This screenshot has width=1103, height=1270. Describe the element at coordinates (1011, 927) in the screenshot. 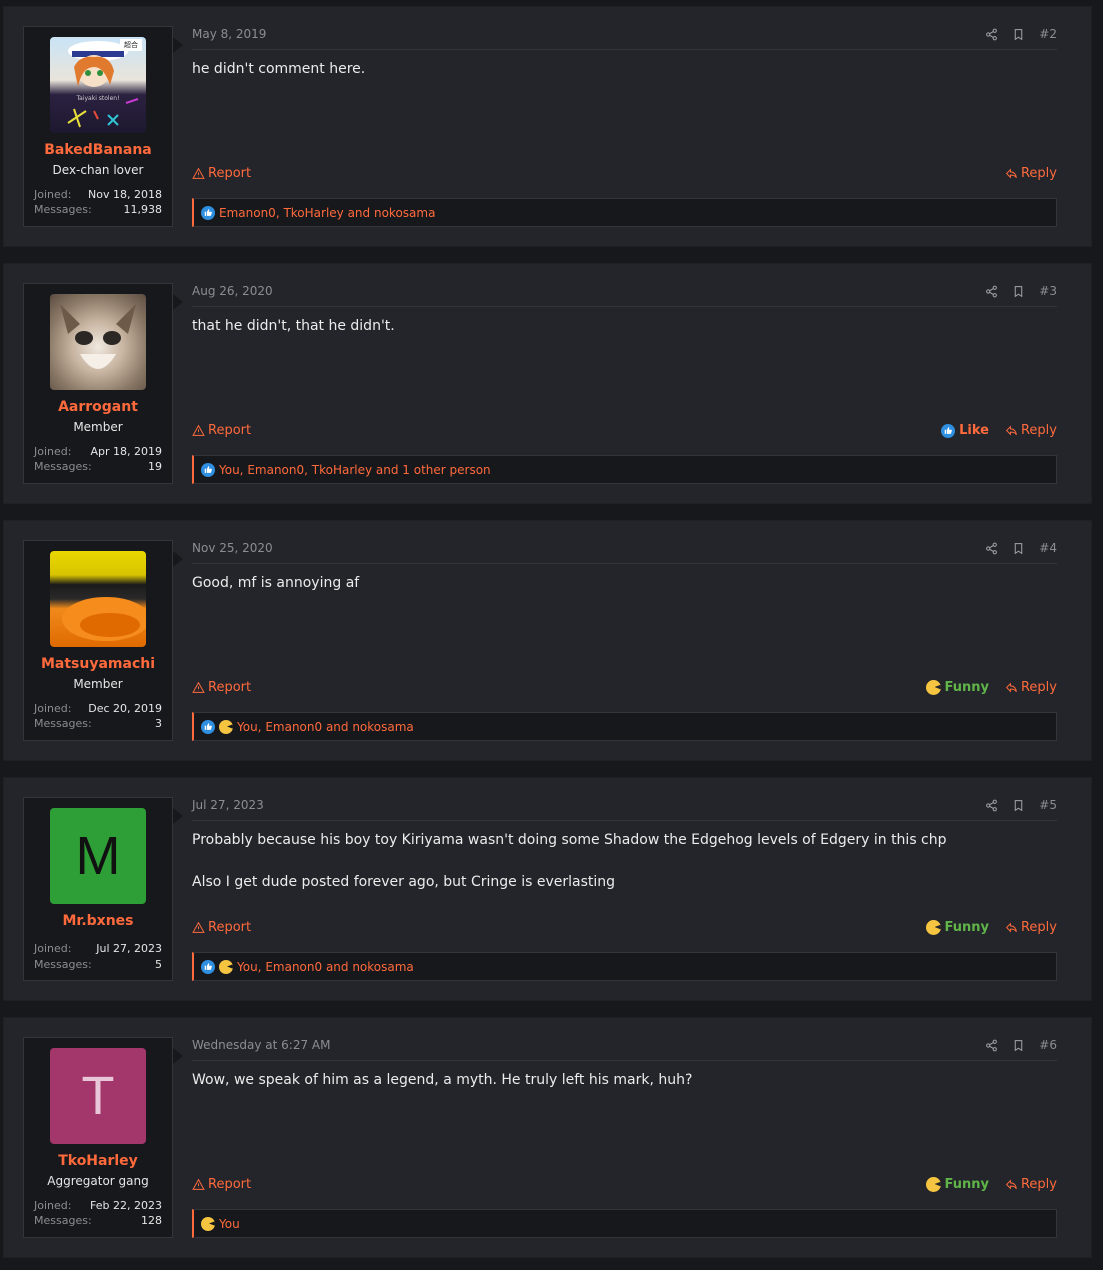

I see `reply-icon` at that location.